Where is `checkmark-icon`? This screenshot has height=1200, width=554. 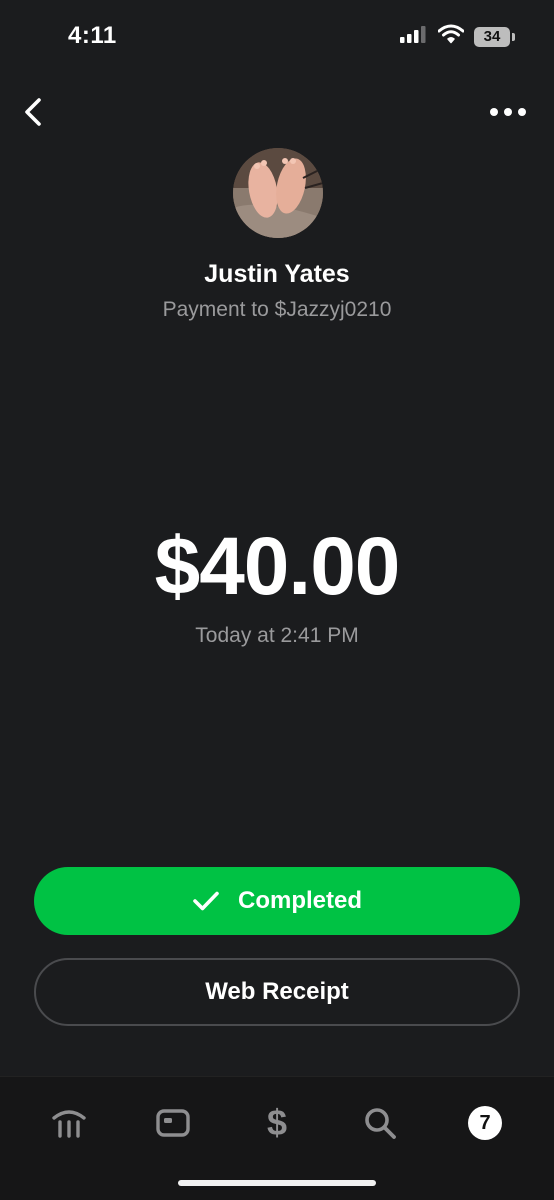
checkmark-icon is located at coordinates (206, 901).